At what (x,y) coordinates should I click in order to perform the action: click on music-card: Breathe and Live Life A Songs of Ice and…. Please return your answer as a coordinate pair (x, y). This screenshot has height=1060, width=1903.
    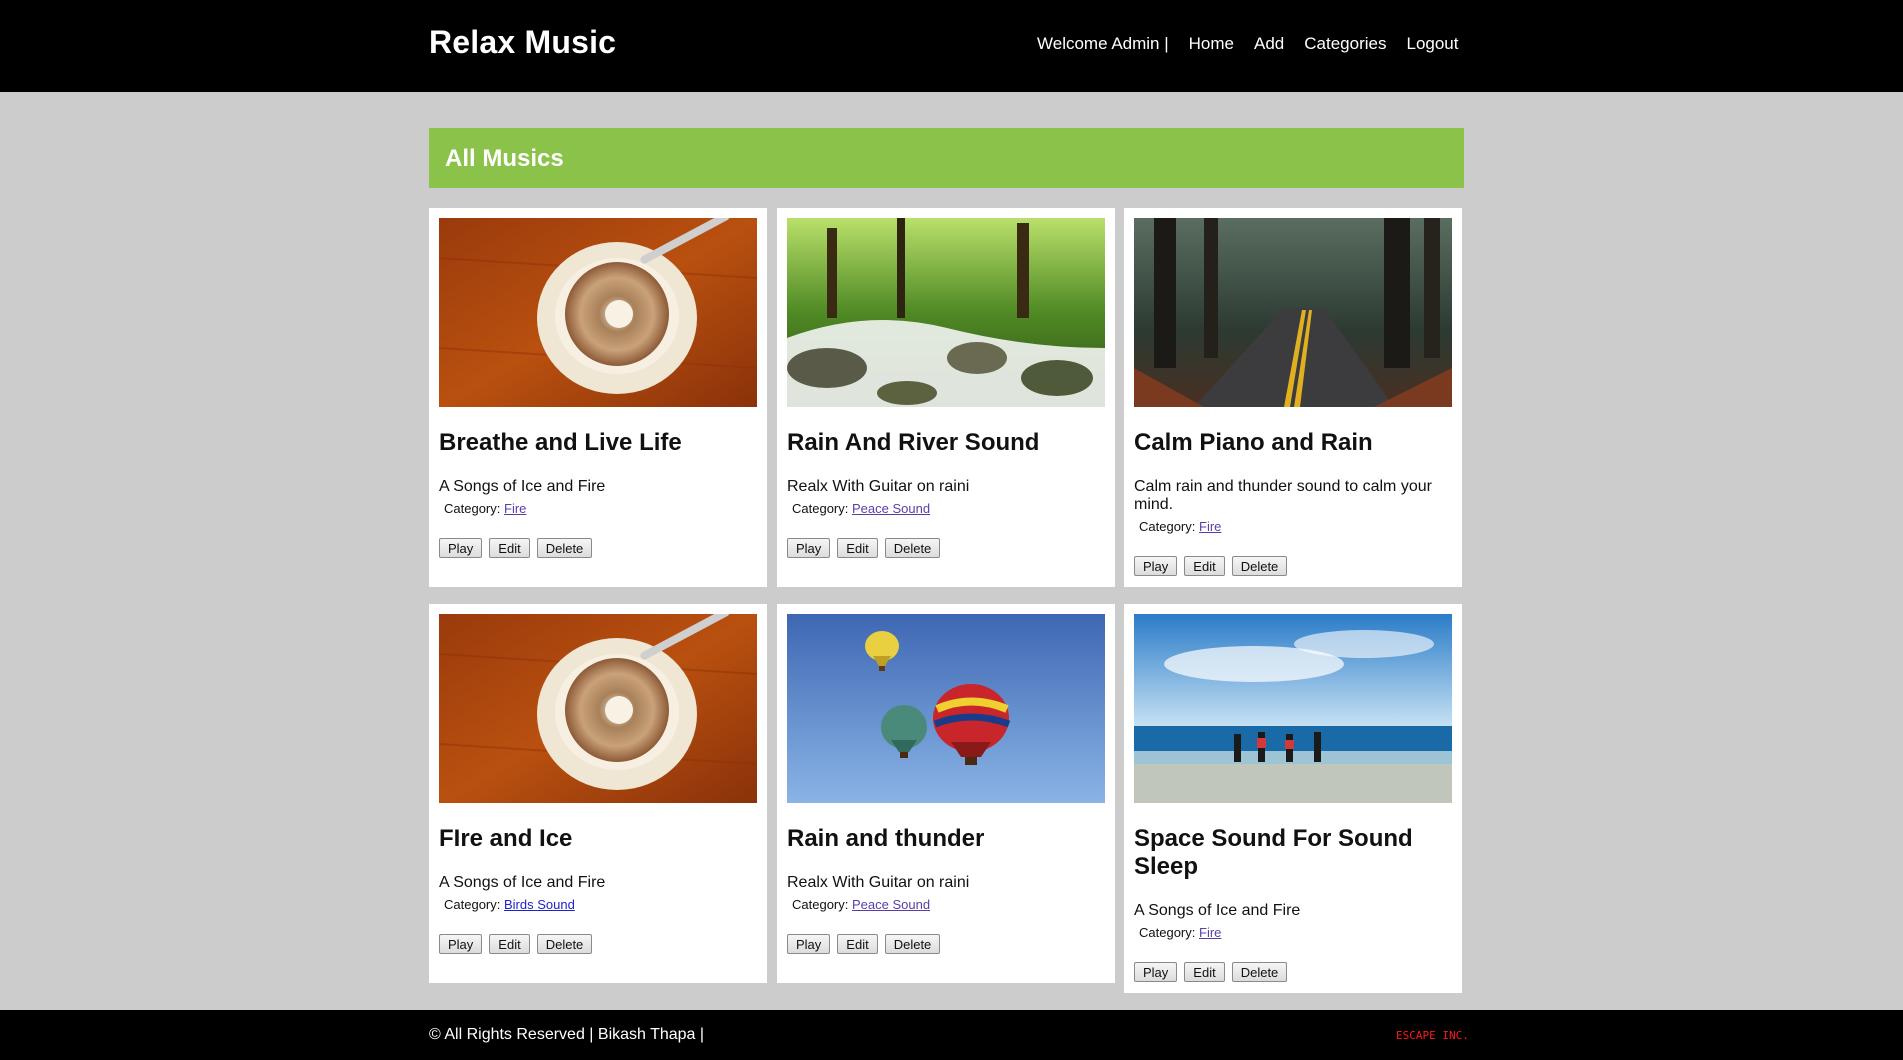
    Looking at the image, I should click on (598, 397).